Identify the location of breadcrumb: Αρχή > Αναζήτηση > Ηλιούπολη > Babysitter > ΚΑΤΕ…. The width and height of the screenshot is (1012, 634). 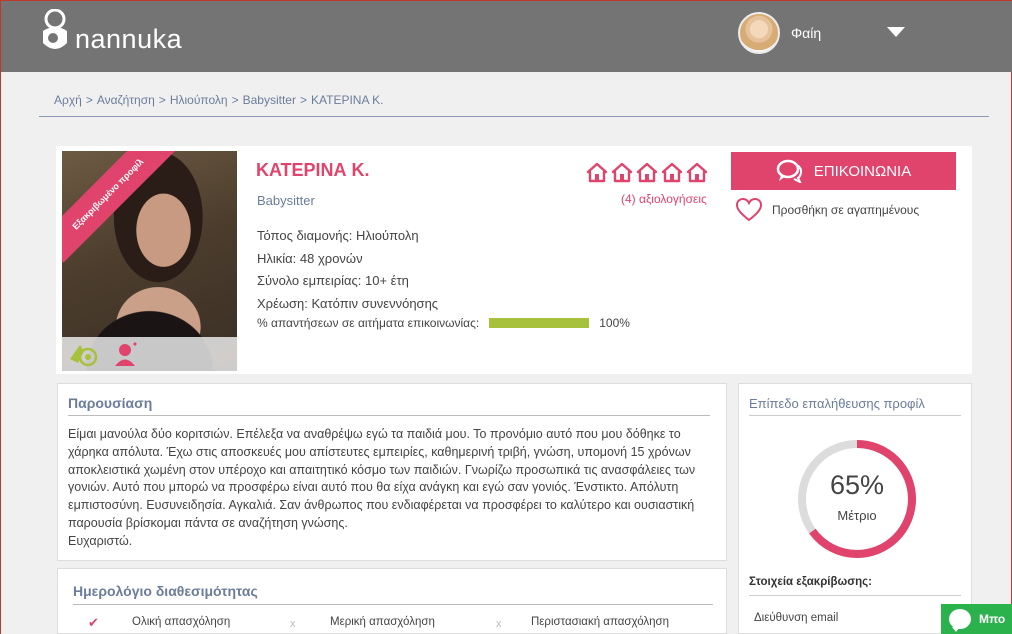
(218, 100).